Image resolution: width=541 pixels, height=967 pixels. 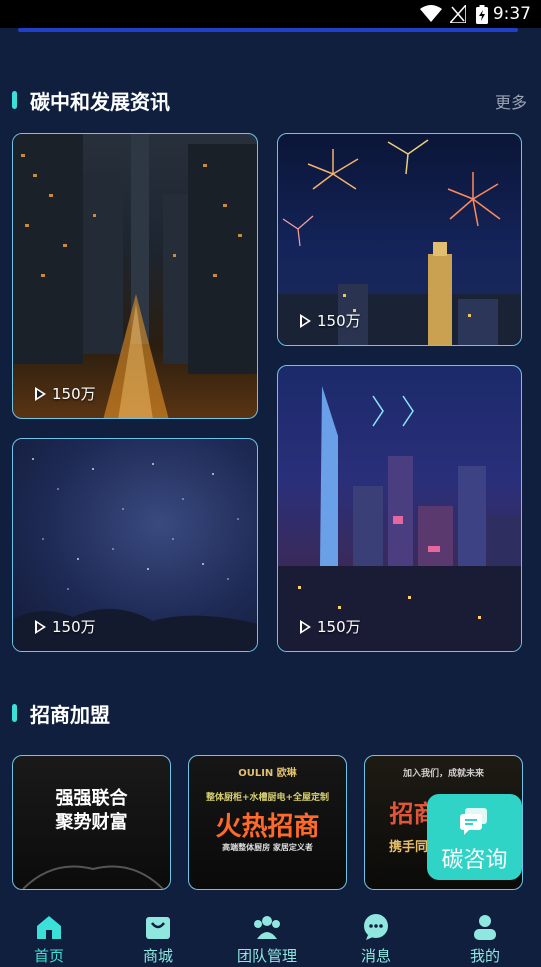 What do you see at coordinates (267, 827) in the screenshot?
I see `banner-headline: 火热招商` at bounding box center [267, 827].